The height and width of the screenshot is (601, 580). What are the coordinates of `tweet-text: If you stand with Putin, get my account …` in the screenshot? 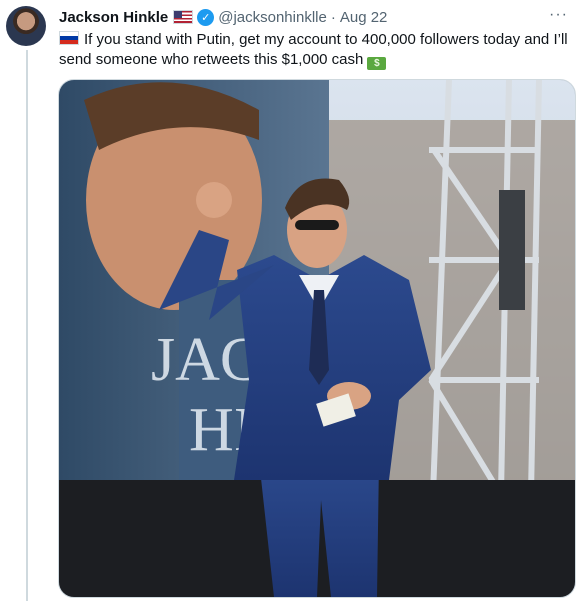 It's located at (319, 50).